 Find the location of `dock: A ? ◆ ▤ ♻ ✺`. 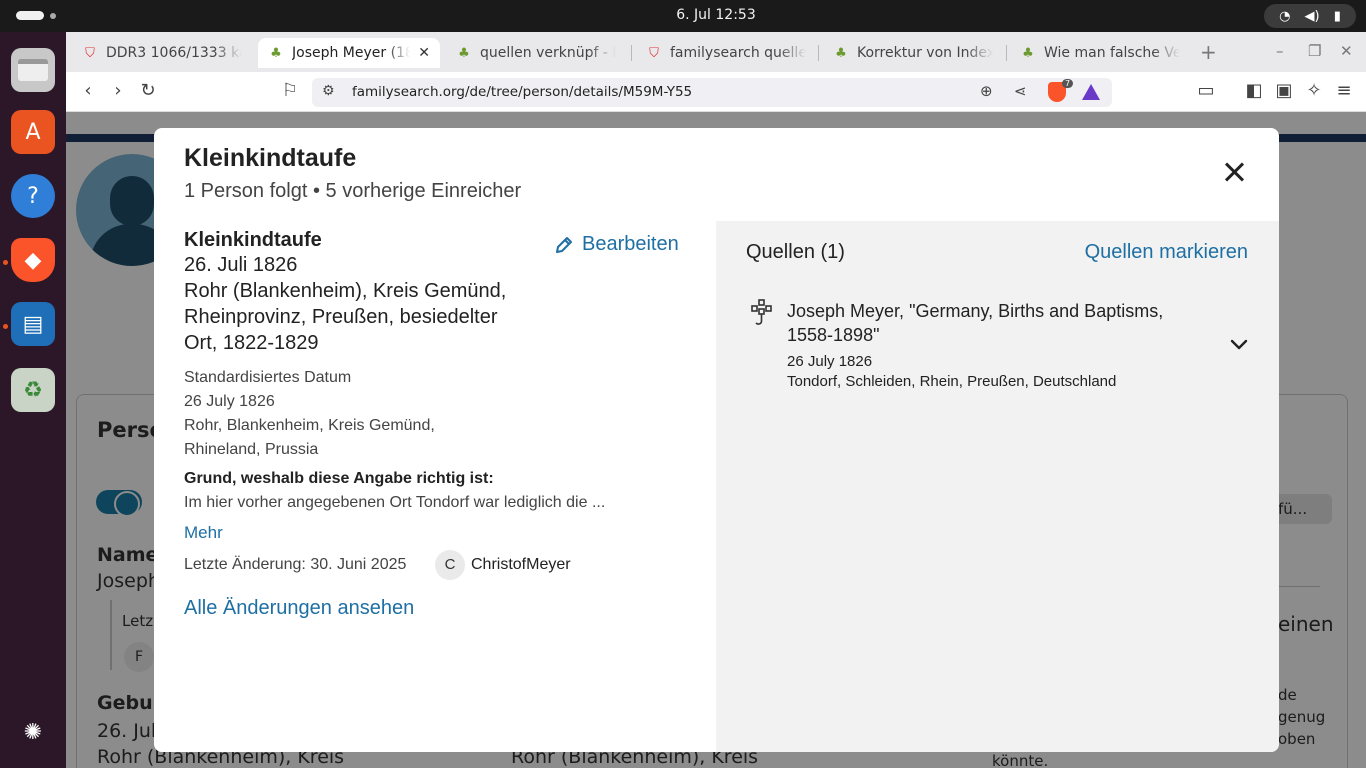

dock: A ? ◆ ▤ ♻ ✺ is located at coordinates (33, 400).